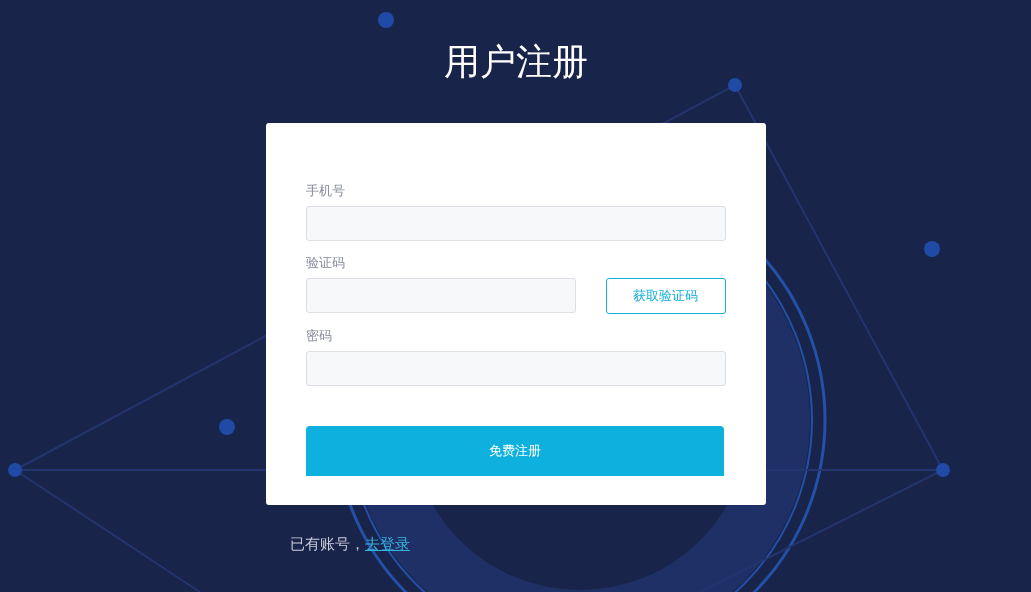 This screenshot has width=1031, height=592. Describe the element at coordinates (325, 263) in the screenshot. I see `field-label: 验证码` at that location.